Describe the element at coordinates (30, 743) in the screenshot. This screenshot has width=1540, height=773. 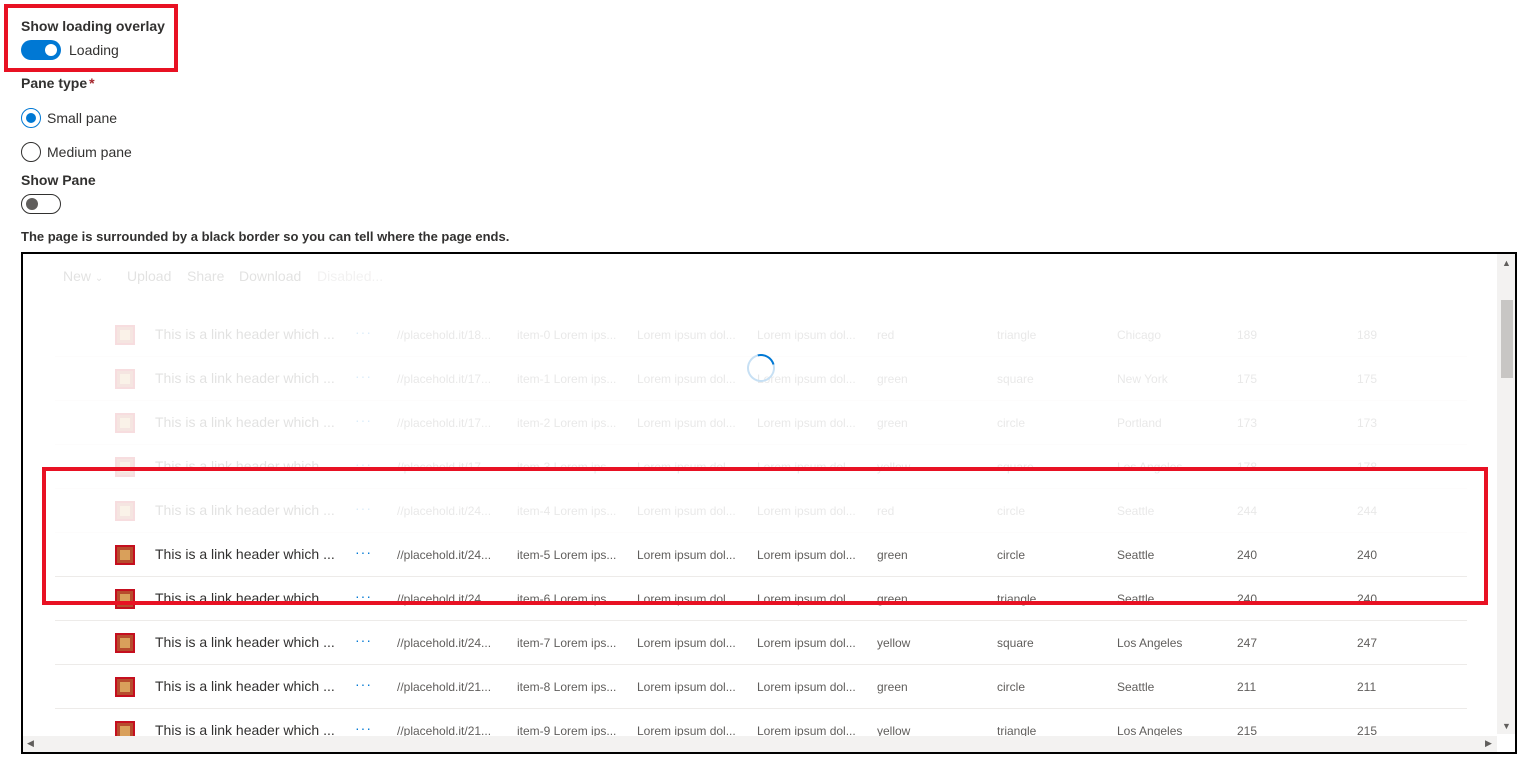
I see `scroll-left-icon: ◀` at that location.